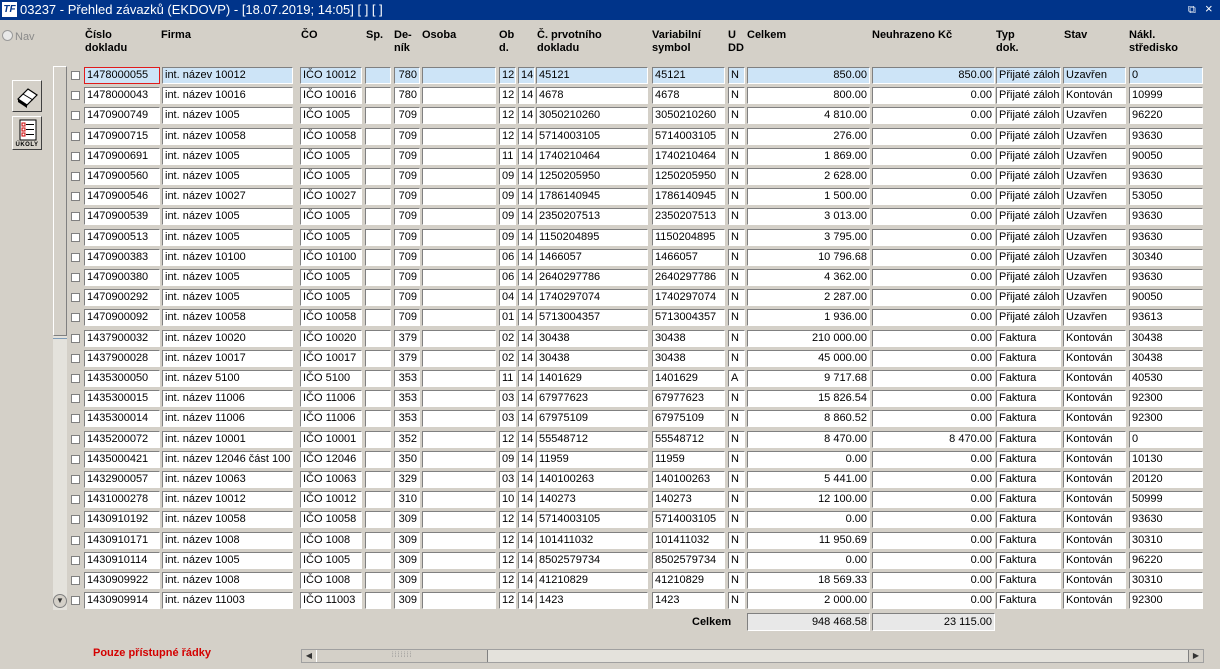  What do you see at coordinates (688, 519) in the screenshot?
I see `cell-var-symbol: 5714003105` at bounding box center [688, 519].